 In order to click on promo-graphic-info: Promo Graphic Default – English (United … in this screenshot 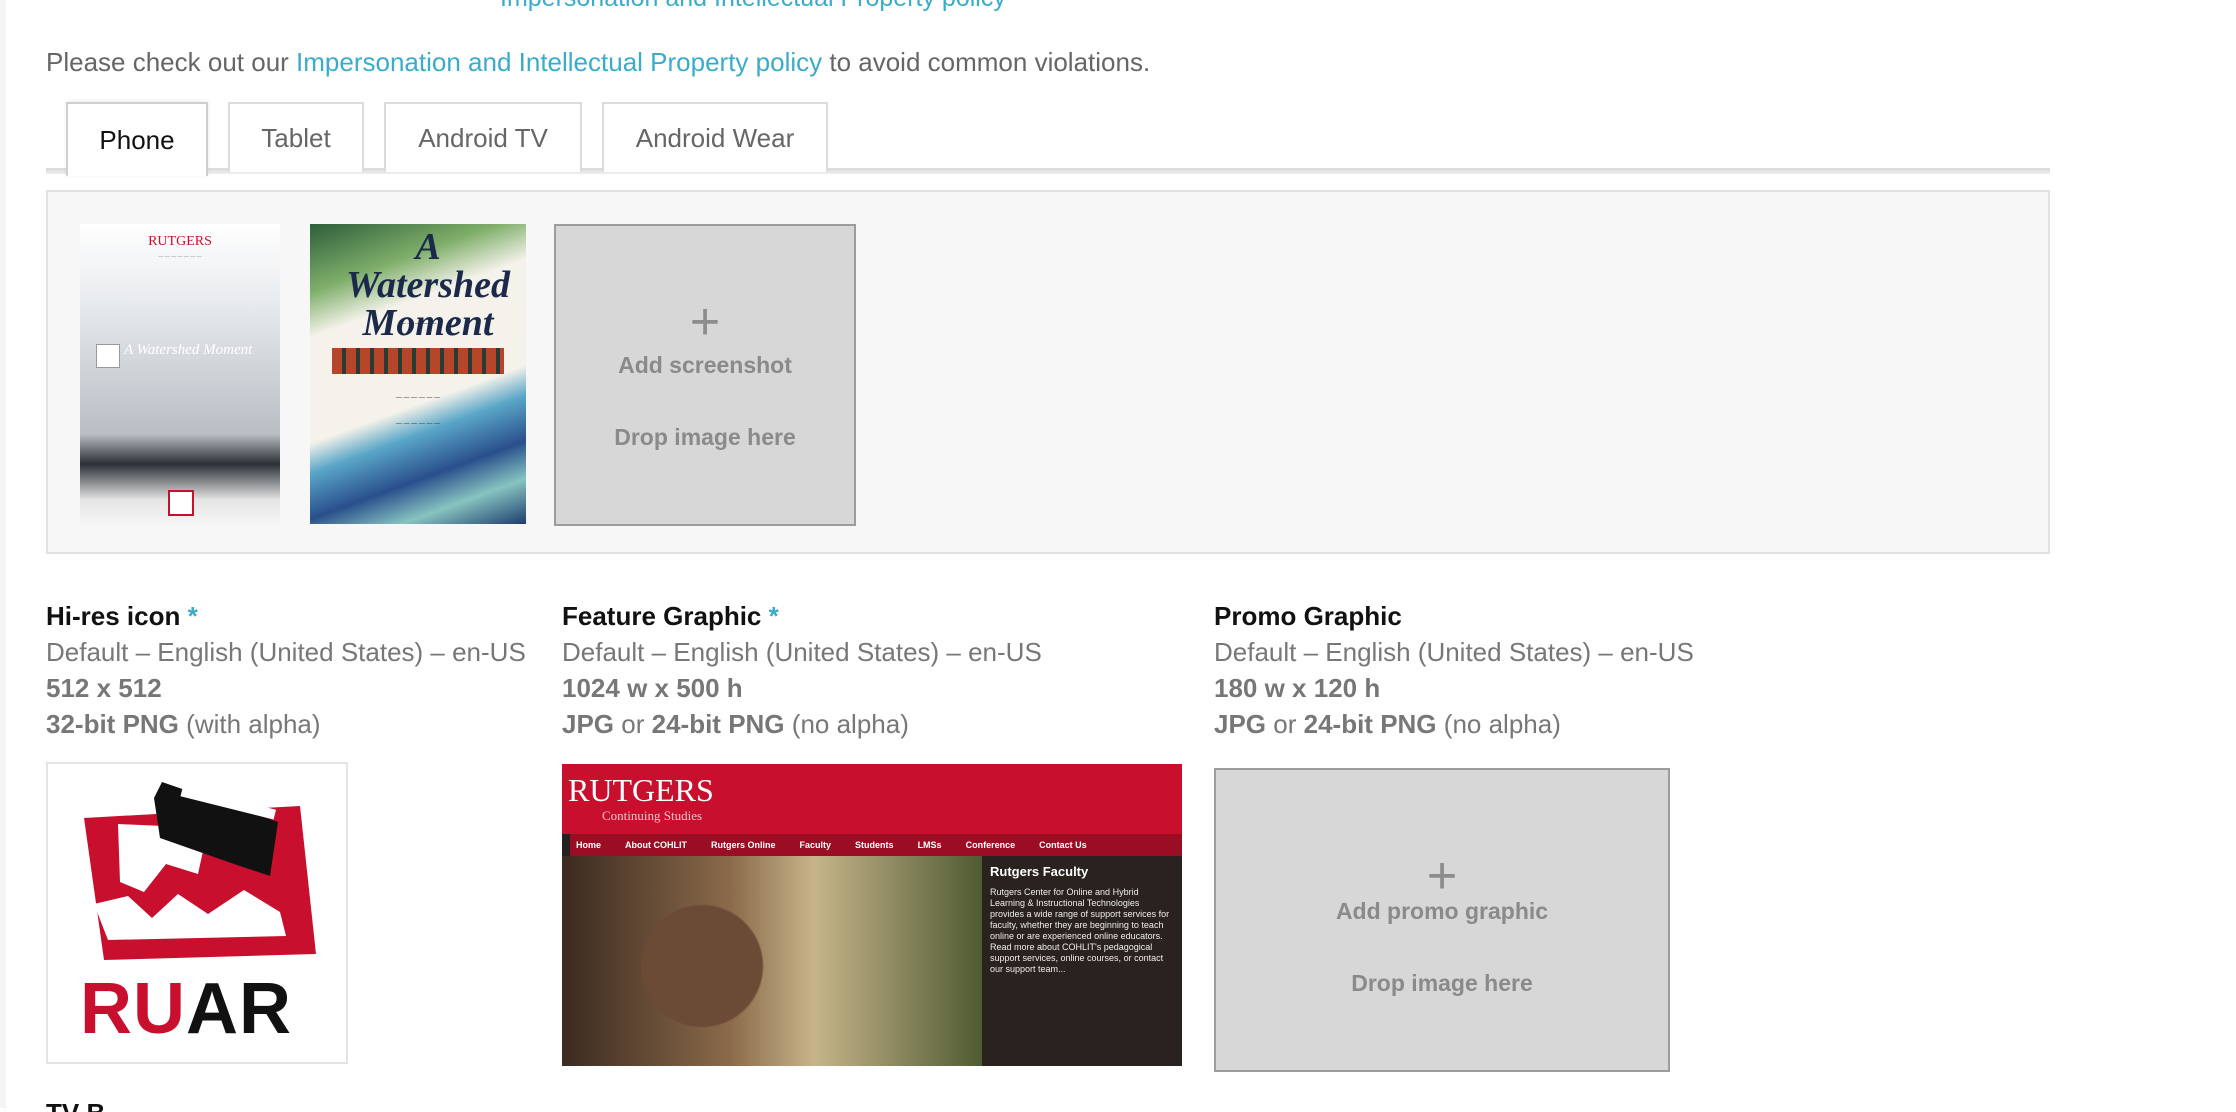, I will do `click(1454, 670)`.